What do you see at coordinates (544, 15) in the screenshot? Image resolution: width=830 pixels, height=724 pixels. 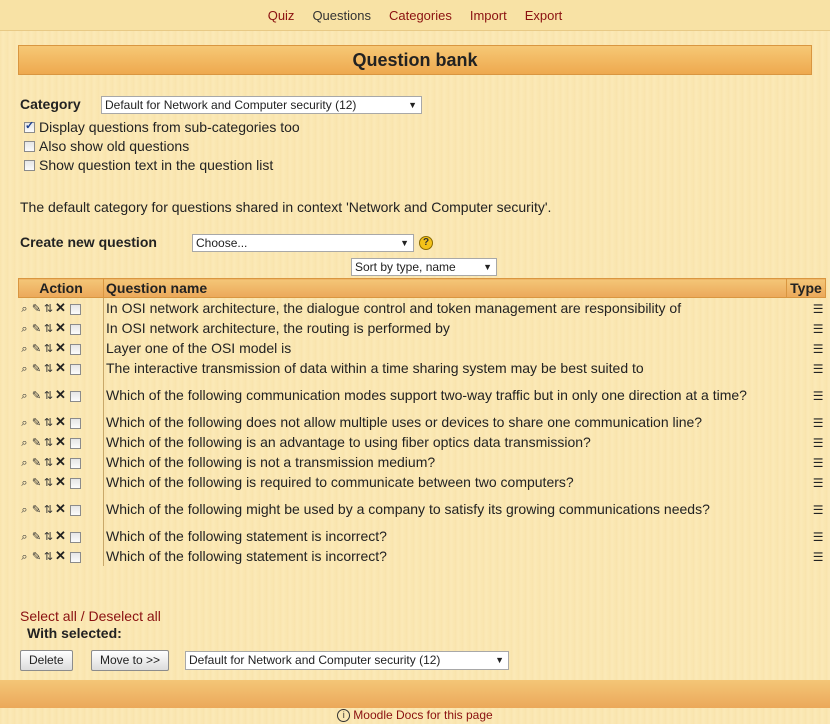 I see `nav-export: Export` at bounding box center [544, 15].